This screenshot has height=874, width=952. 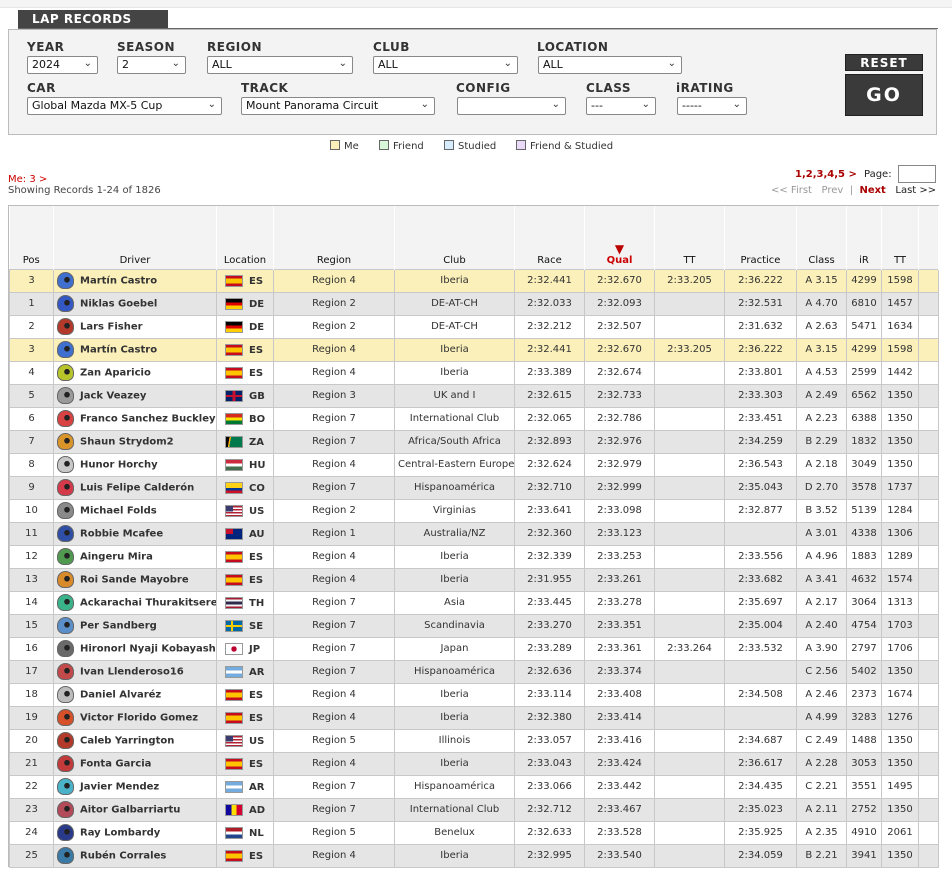 I want to click on region-select: ALL ⌄, so click(x=280, y=65).